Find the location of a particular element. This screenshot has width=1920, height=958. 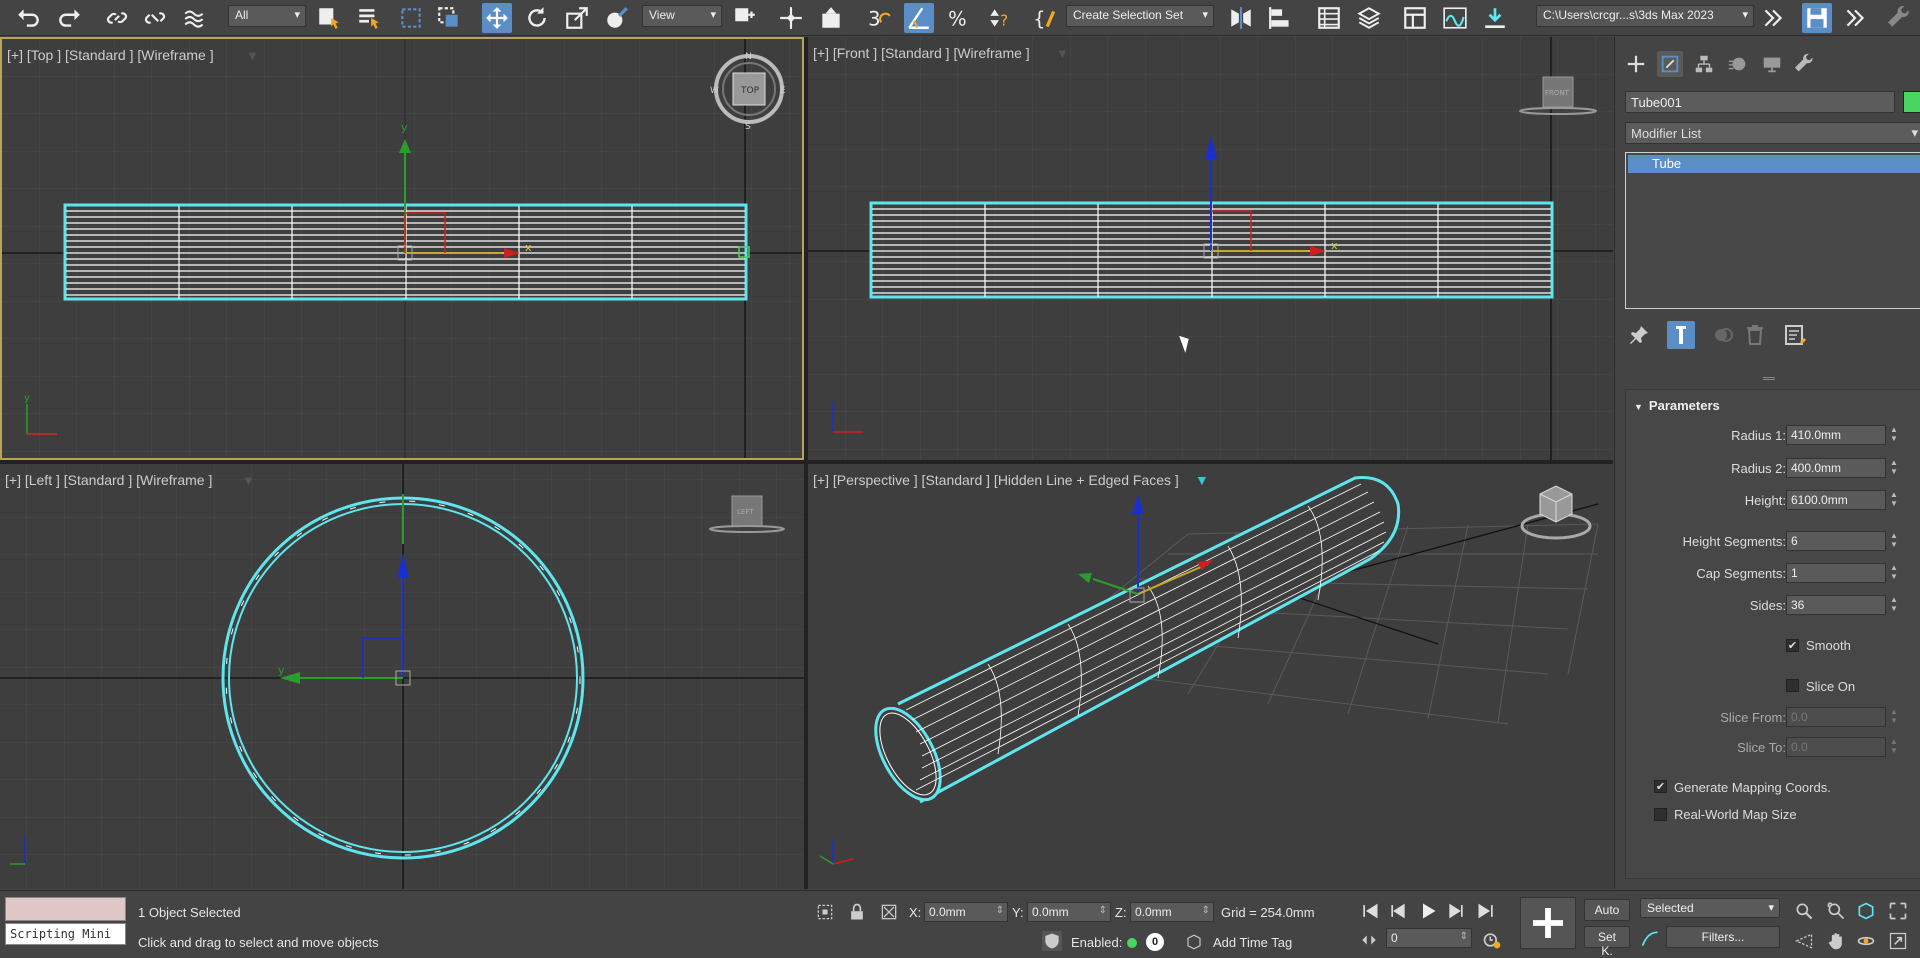

hierarchy-tab-icon is located at coordinates (1704, 64).